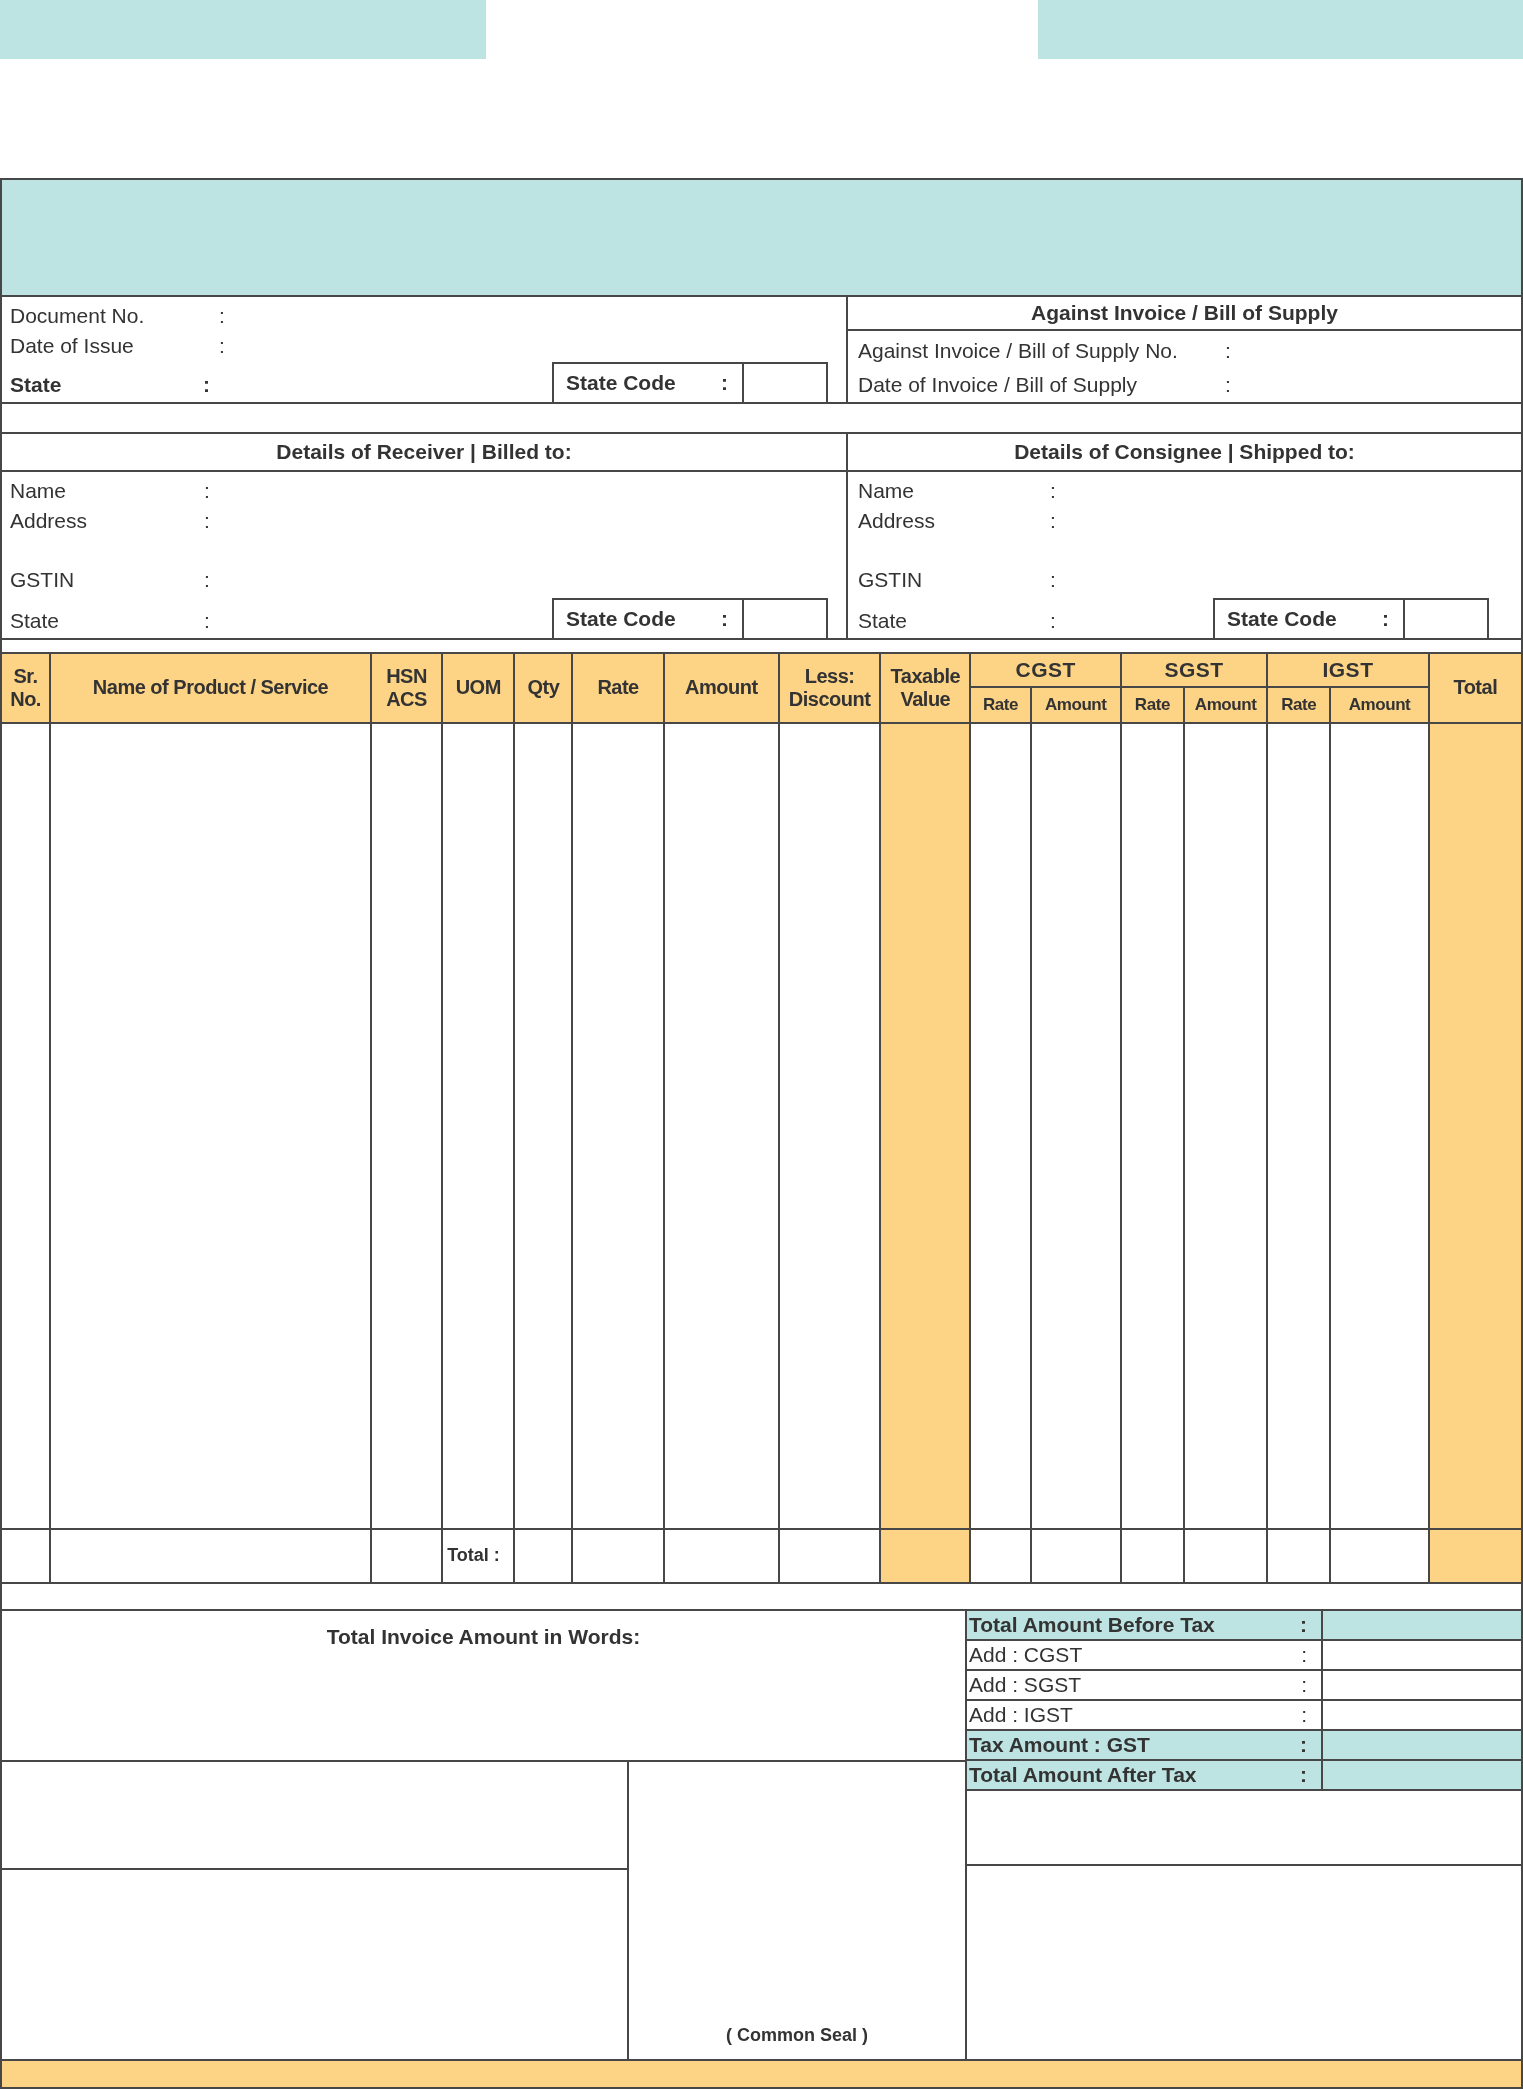  What do you see at coordinates (830, 688) in the screenshot?
I see `column-header: Less: Discount` at bounding box center [830, 688].